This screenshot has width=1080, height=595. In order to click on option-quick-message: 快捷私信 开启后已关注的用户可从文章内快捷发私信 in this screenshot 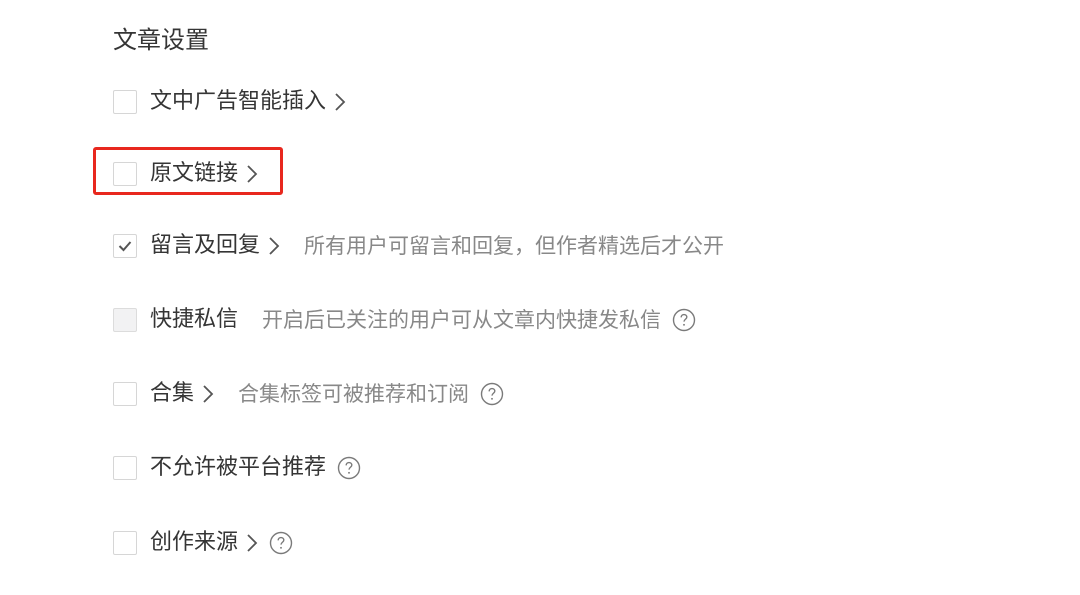, I will do `click(404, 320)`.